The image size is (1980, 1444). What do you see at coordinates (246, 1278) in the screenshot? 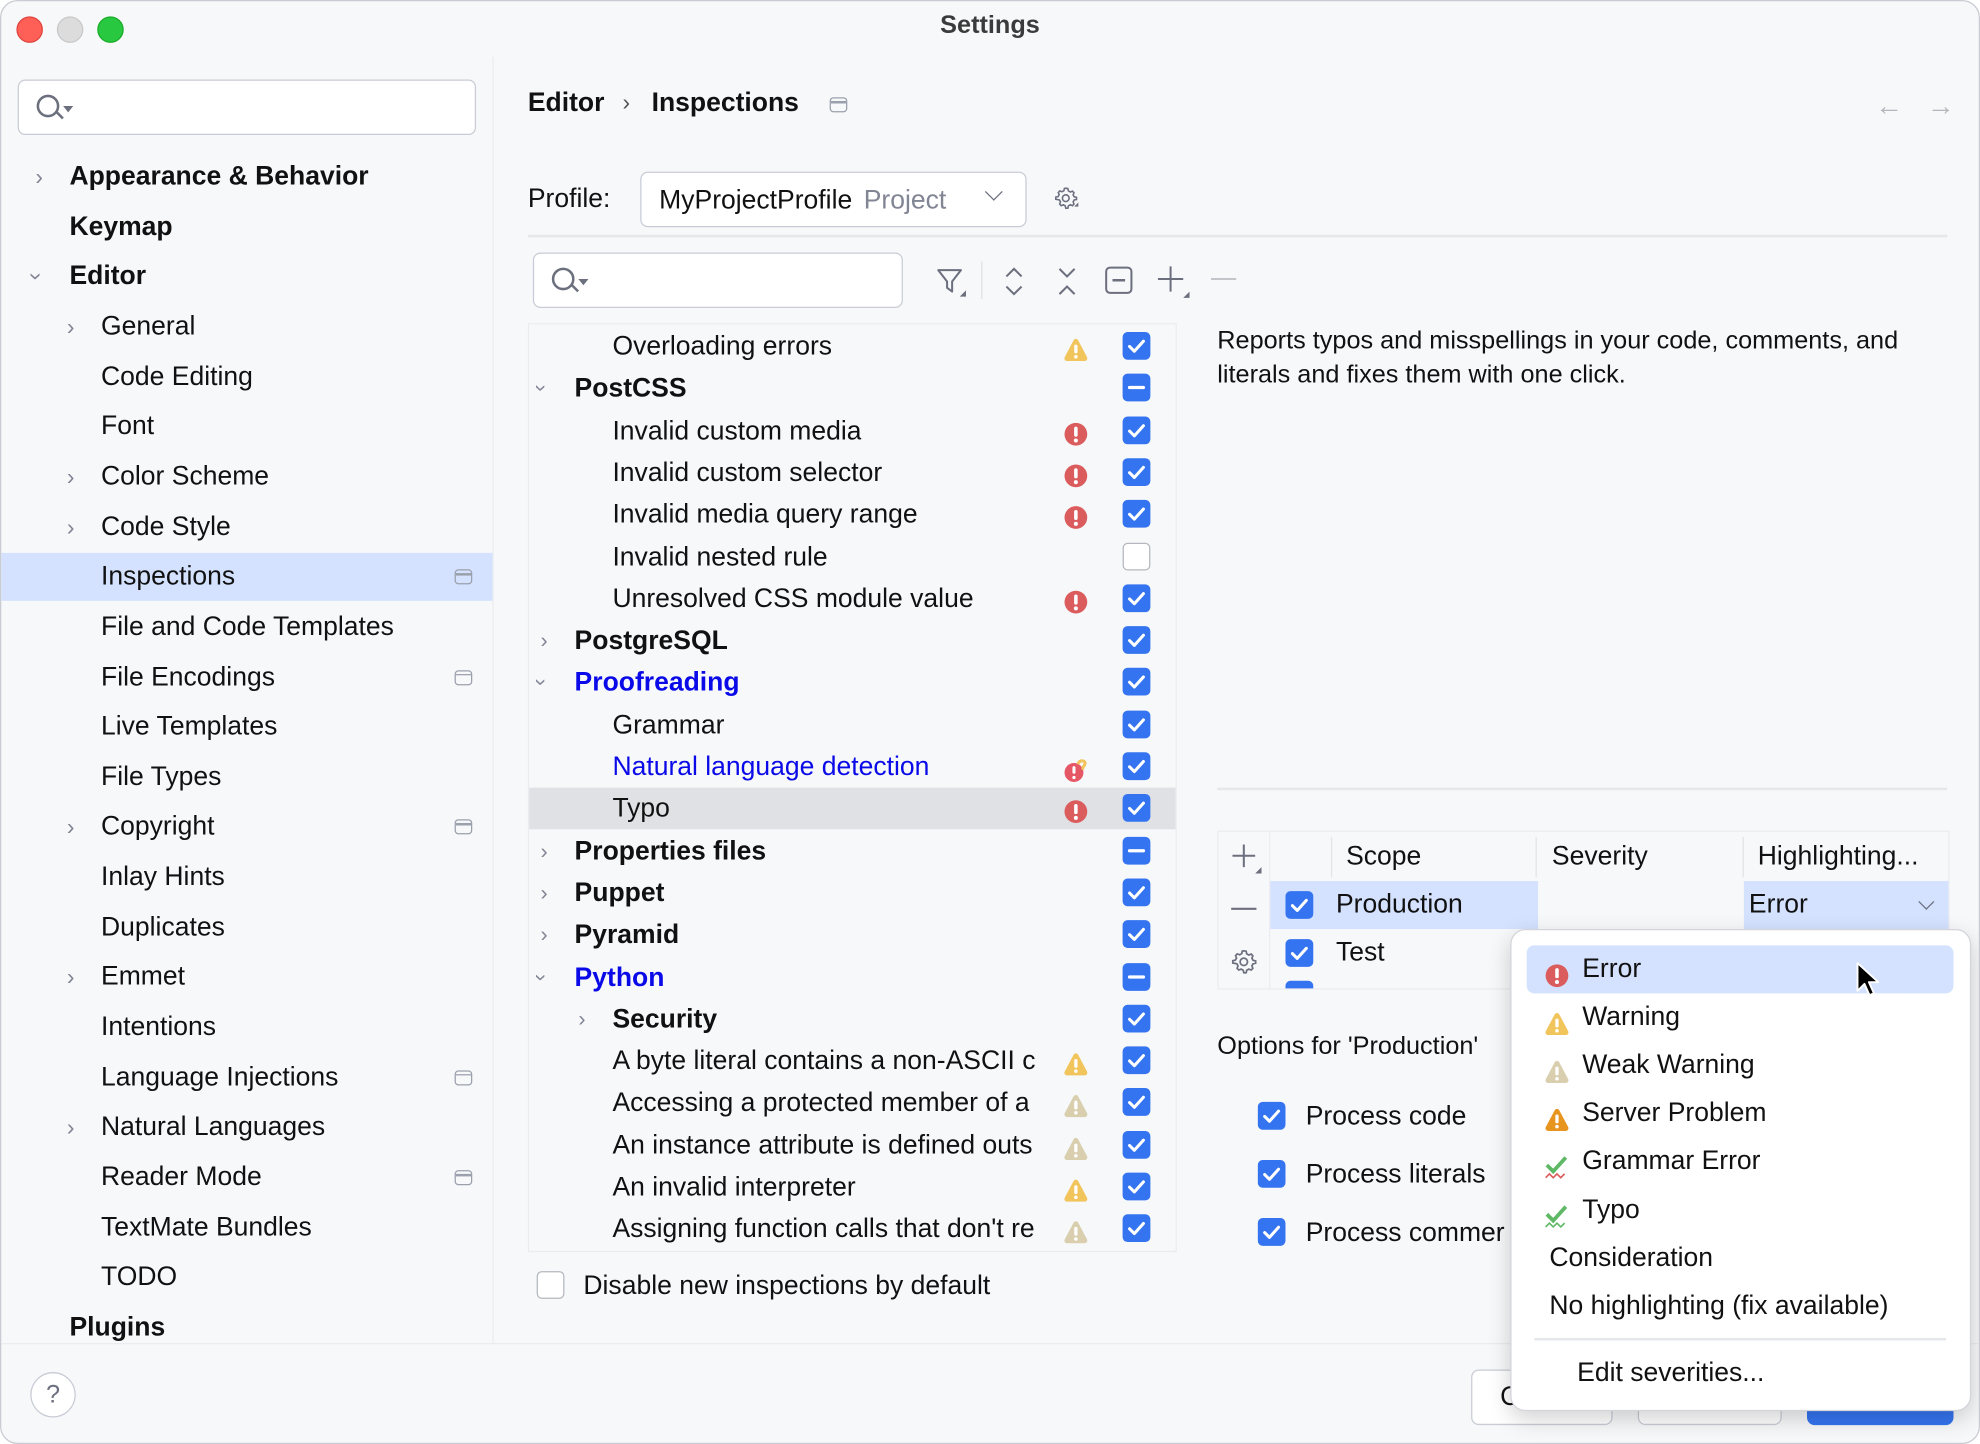
I see `sidebar-item-todo: TODO` at bounding box center [246, 1278].